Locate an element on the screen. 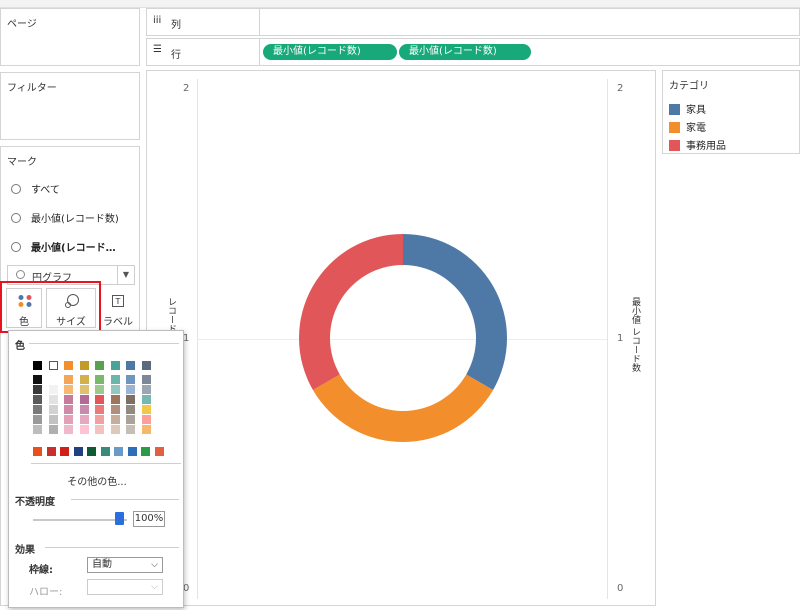 This screenshot has width=800, height=610. legend-item-office: 事務用品 is located at coordinates (697, 144).